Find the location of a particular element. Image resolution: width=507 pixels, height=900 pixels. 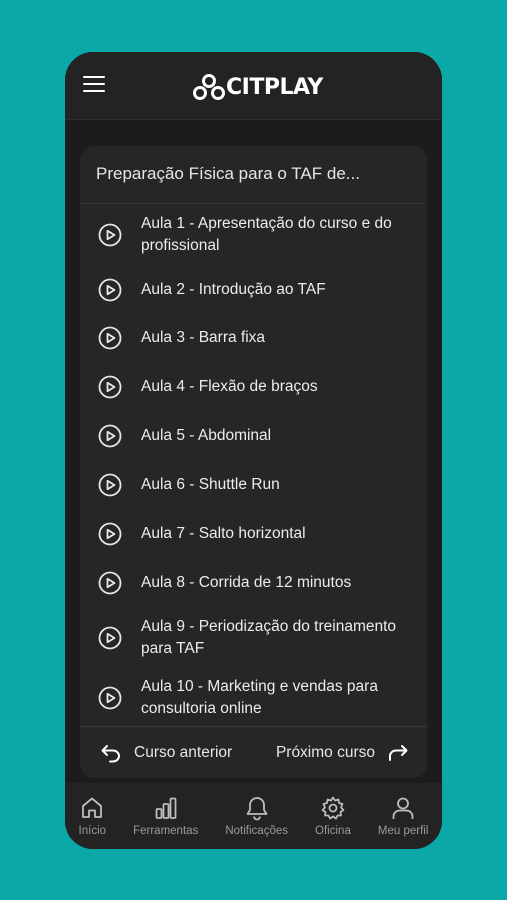

lesson-item: Aula 7 - Salto horizontal is located at coordinates (253, 533).